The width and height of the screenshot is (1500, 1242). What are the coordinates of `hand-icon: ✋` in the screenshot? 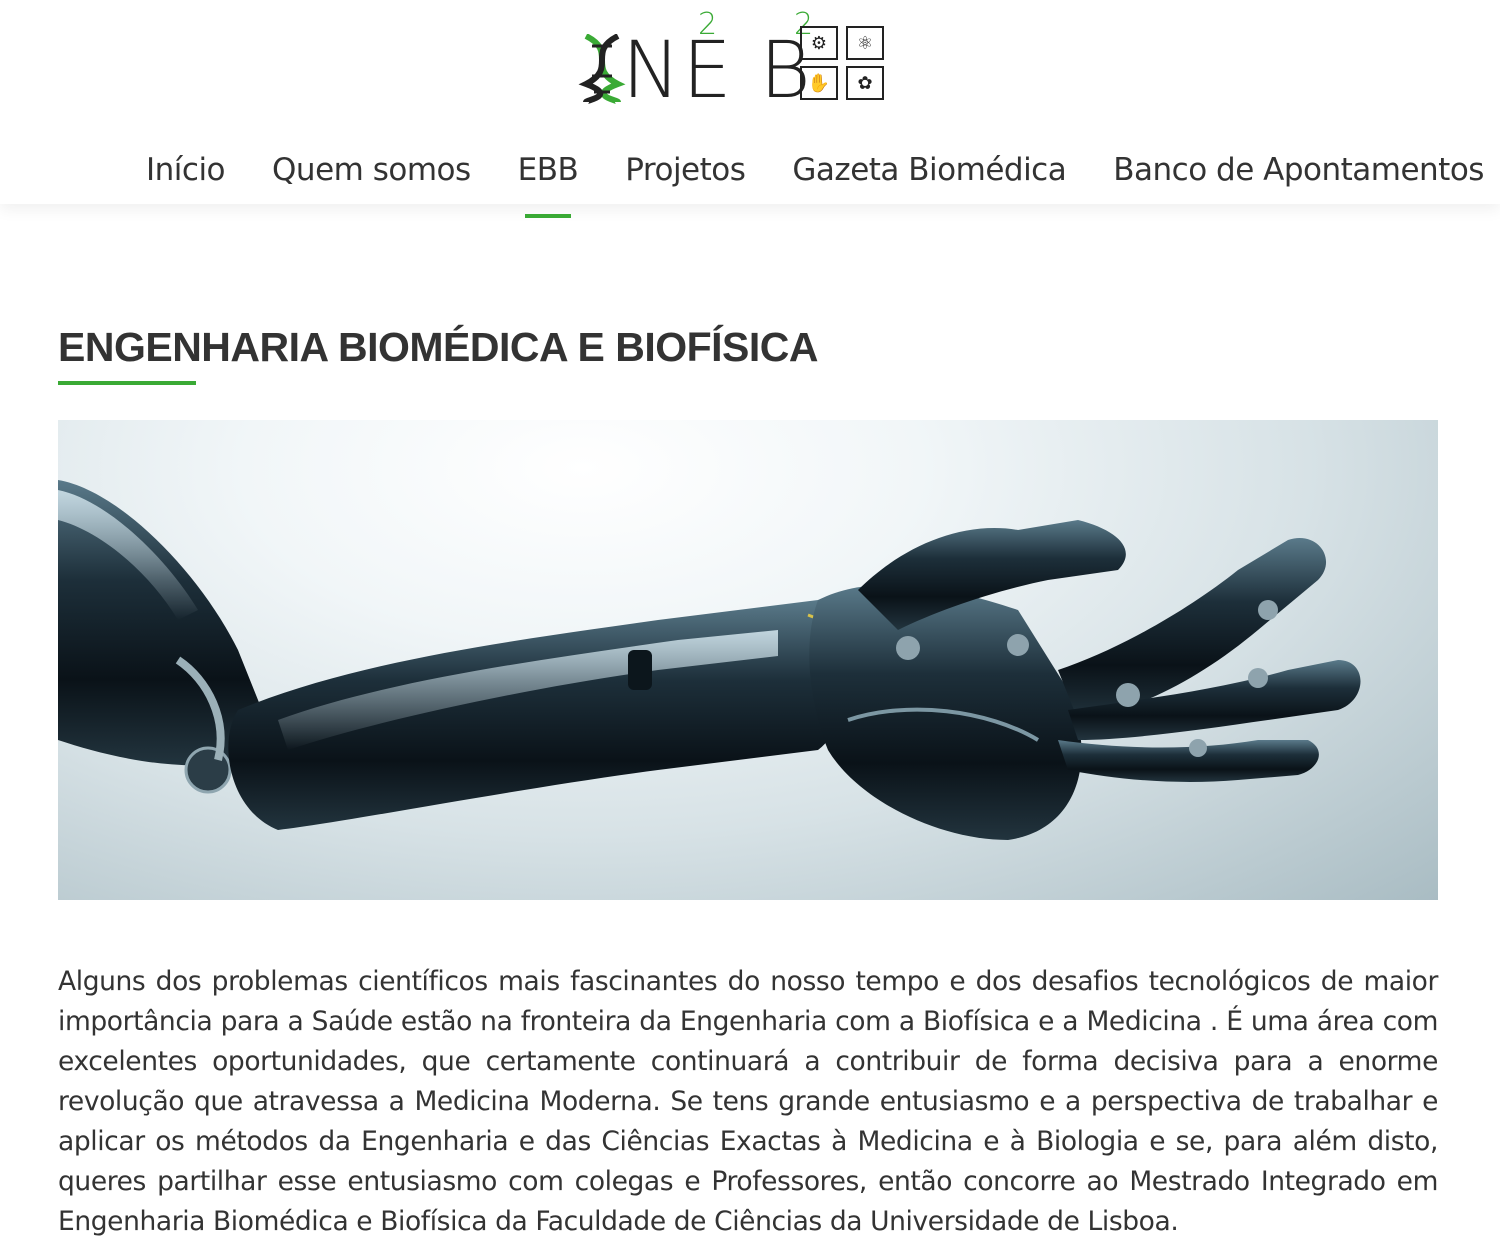 It's located at (819, 83).